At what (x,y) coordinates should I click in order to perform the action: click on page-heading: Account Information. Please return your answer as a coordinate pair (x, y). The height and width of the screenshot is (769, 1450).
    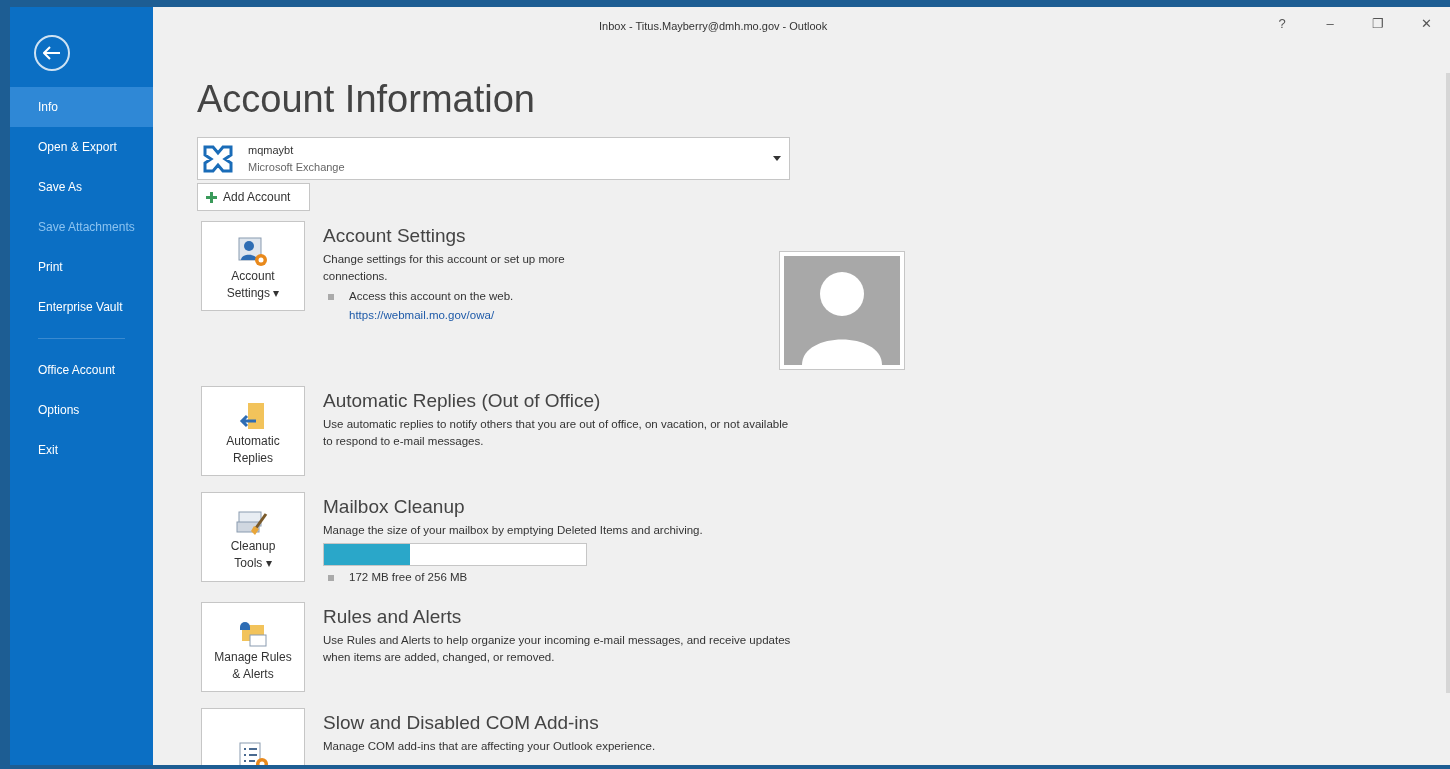
    Looking at the image, I should click on (366, 99).